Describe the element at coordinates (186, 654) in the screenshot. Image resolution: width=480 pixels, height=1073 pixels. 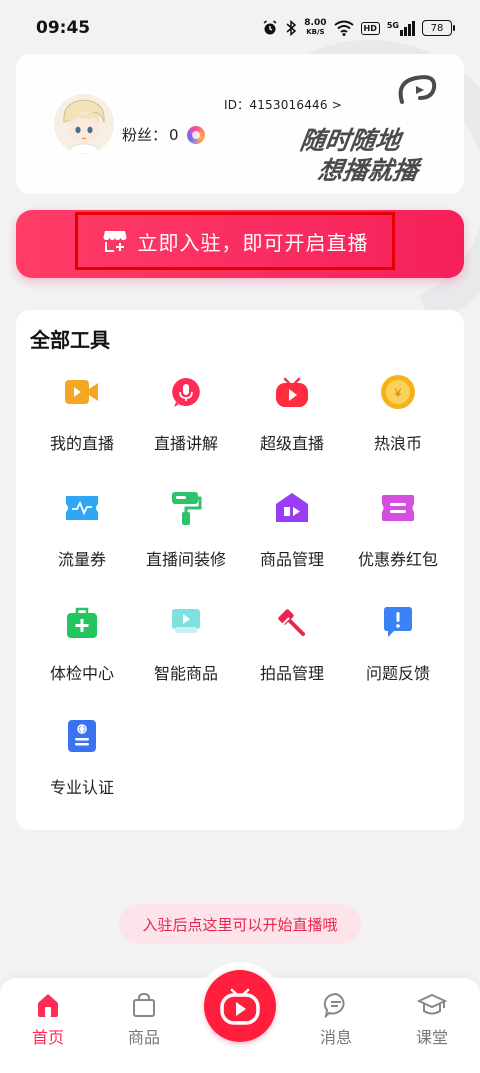
I see `tool-smart-product: 智能商品` at that location.